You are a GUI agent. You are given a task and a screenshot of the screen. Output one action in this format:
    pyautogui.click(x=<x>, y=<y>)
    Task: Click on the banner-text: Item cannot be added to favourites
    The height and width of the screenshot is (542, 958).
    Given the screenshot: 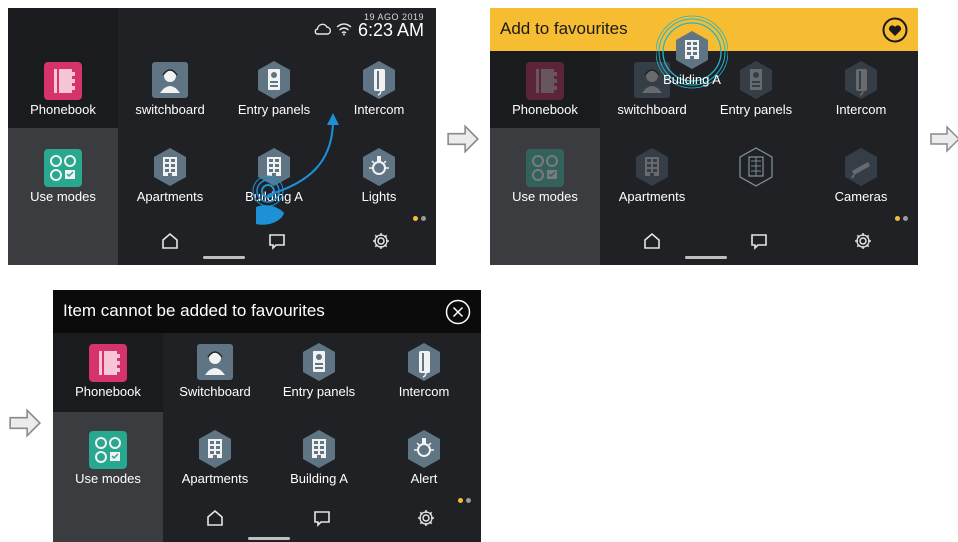 What is the action you would take?
    pyautogui.click(x=194, y=310)
    